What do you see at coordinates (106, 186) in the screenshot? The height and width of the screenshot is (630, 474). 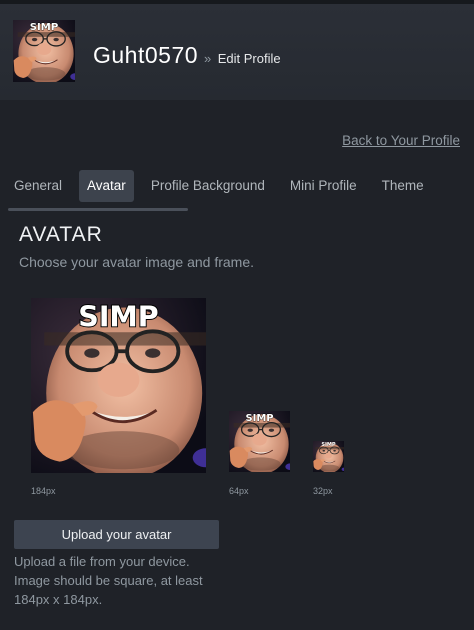 I see `tab-avatar: Avatar` at bounding box center [106, 186].